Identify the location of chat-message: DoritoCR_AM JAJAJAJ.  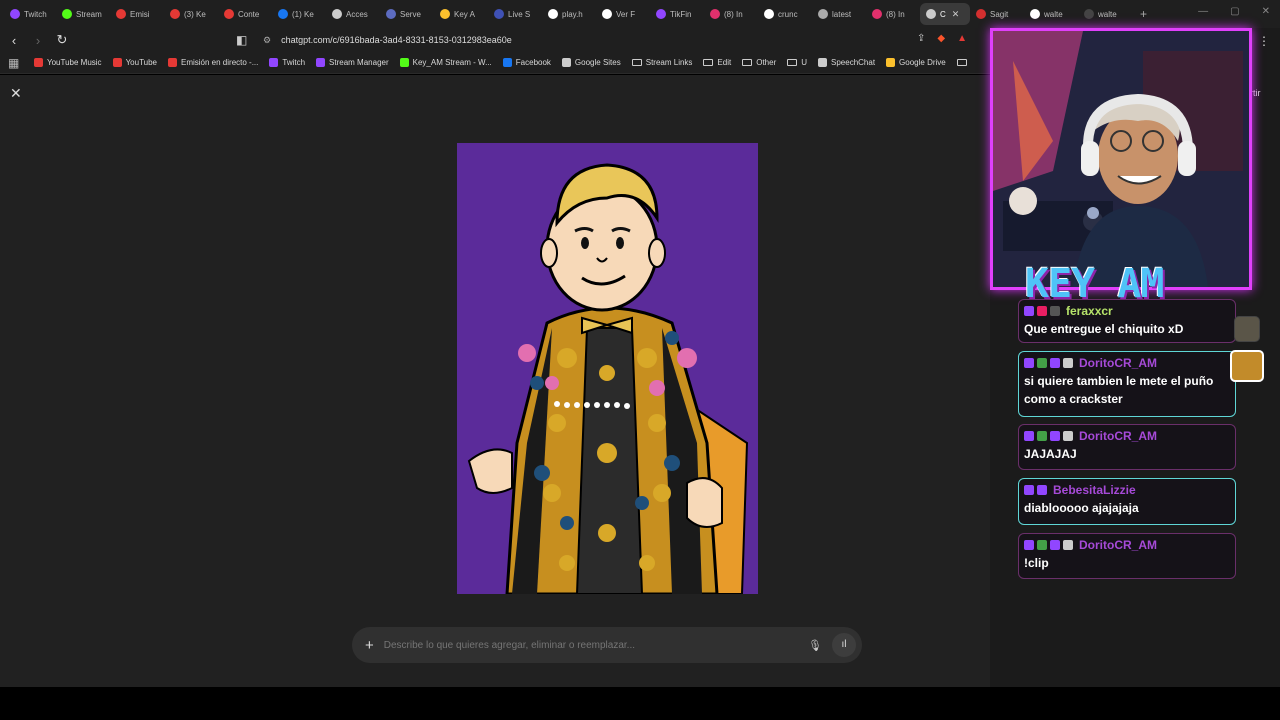
(1127, 447).